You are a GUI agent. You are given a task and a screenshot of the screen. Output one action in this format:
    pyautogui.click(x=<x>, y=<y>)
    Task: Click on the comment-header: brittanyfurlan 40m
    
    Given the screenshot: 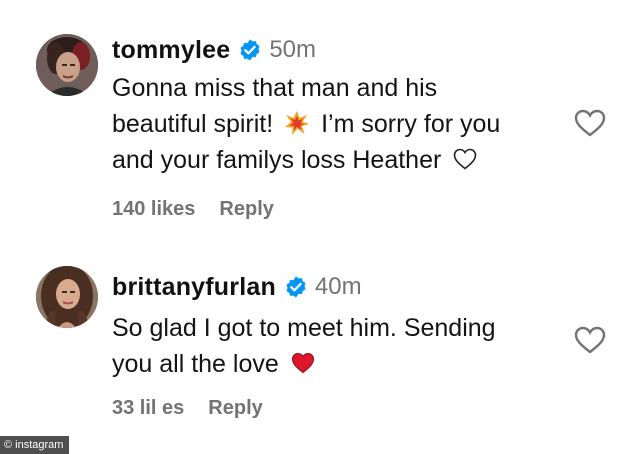 What is the action you would take?
    pyautogui.click(x=237, y=287)
    